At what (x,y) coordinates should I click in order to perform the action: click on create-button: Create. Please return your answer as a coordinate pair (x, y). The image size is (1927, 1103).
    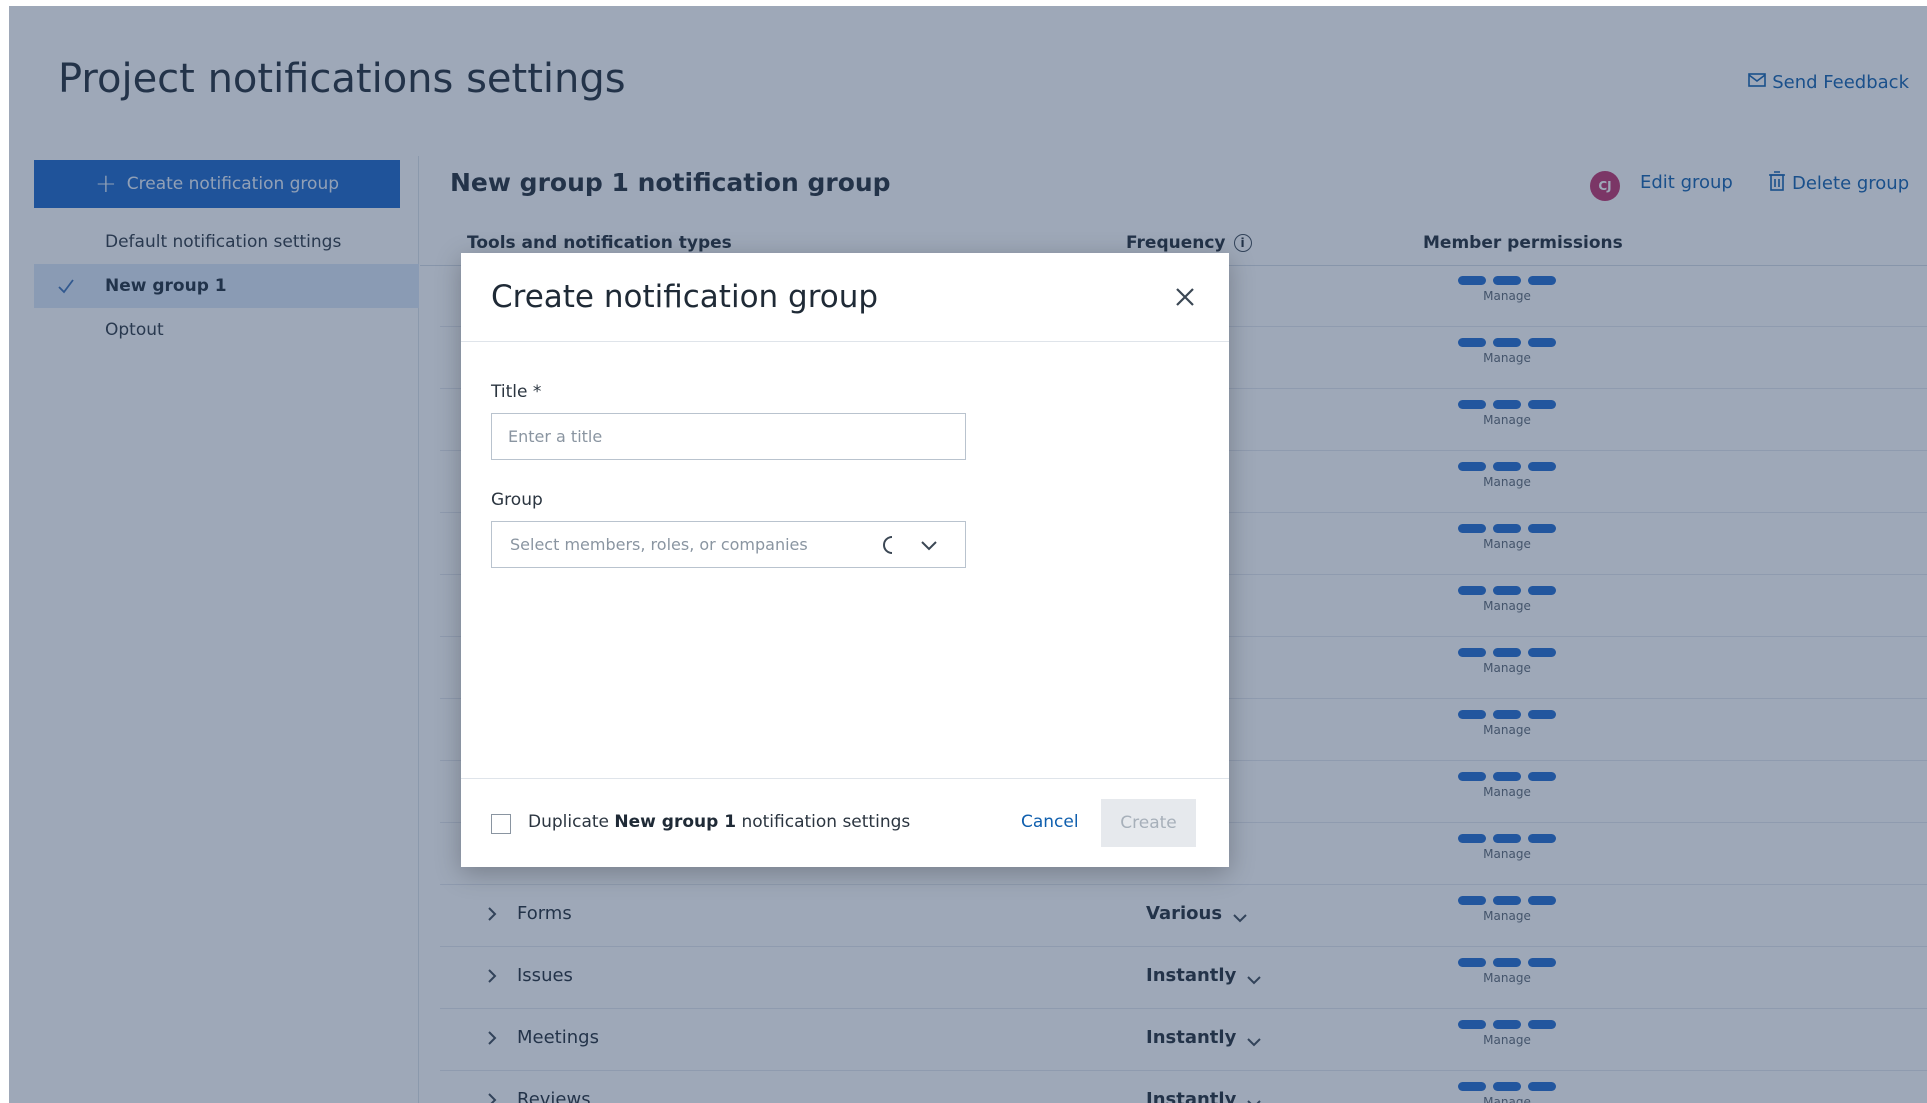
    Looking at the image, I should click on (1148, 823).